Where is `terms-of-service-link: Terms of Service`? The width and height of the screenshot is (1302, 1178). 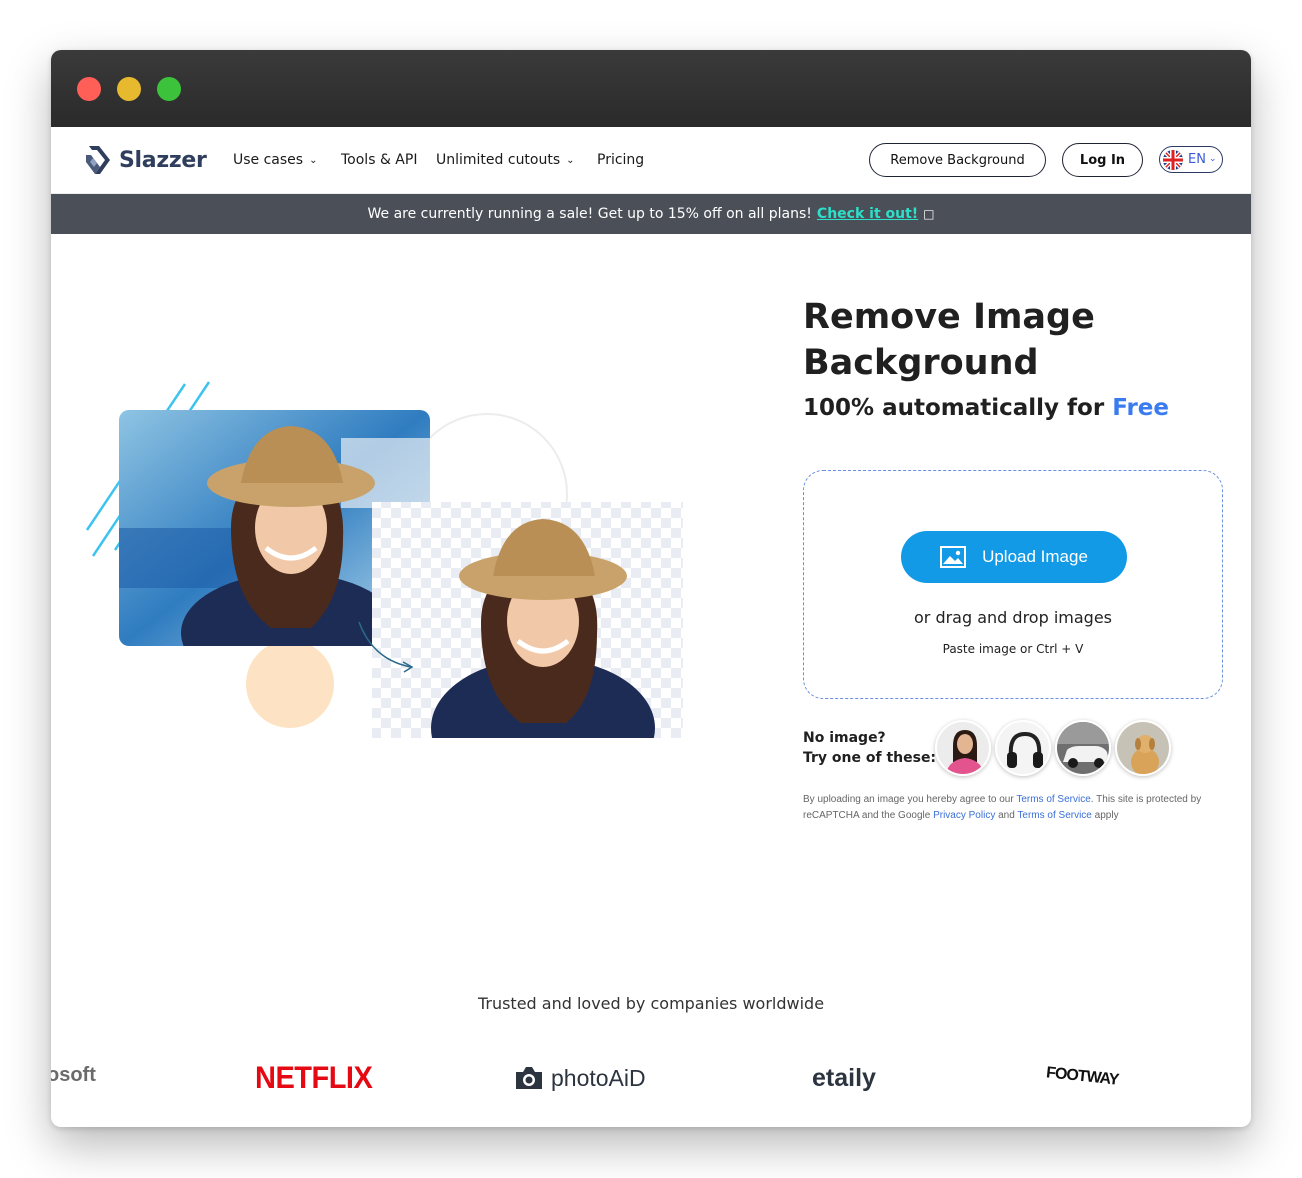
terms-of-service-link: Terms of Service is located at coordinates (1053, 799).